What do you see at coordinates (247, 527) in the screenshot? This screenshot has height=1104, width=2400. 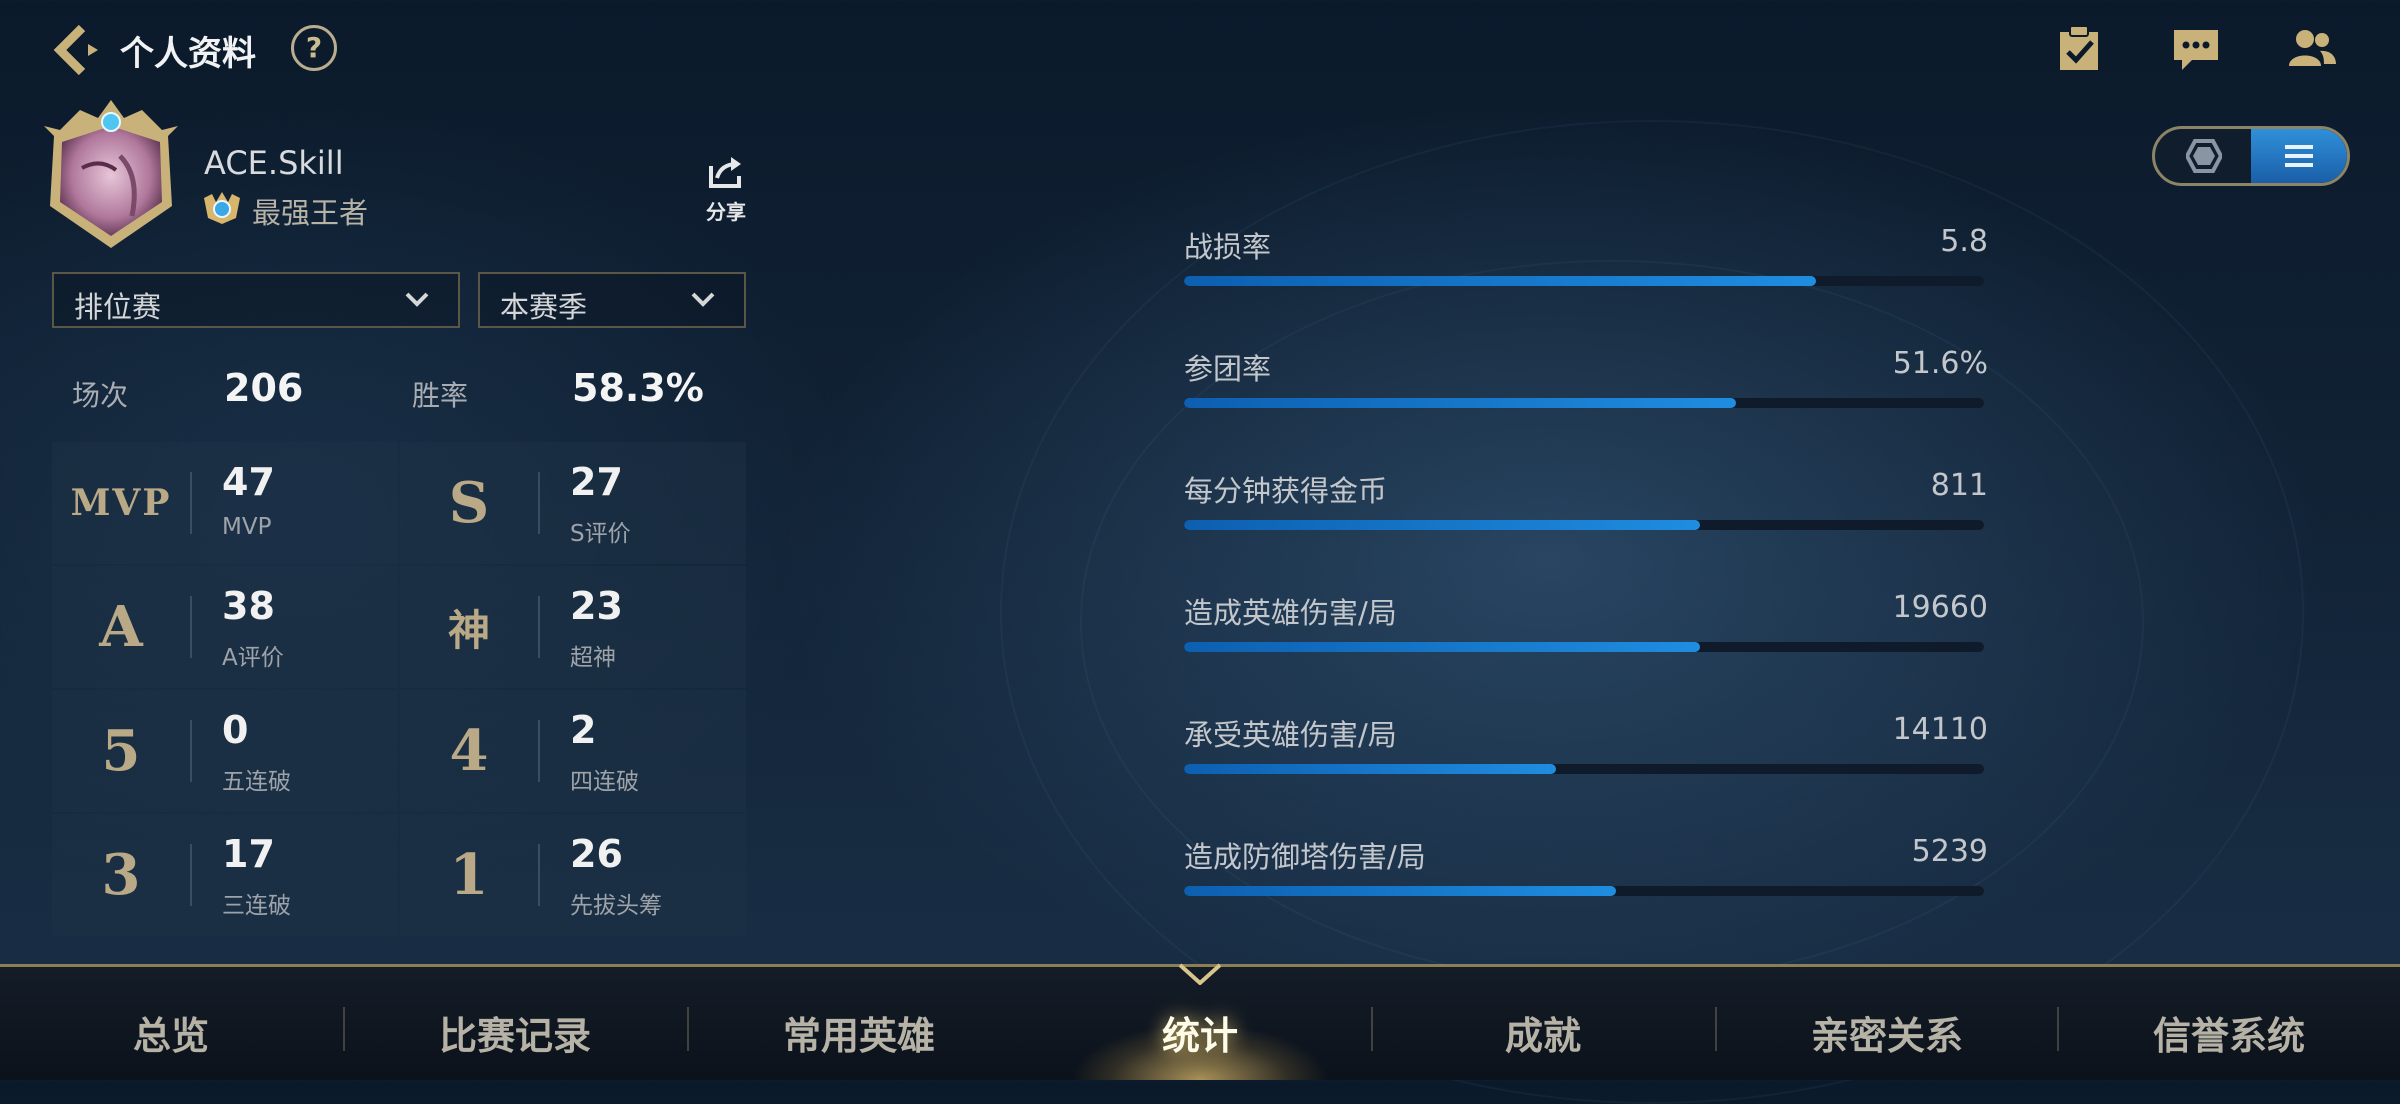 I see `stat-label: MVP` at bounding box center [247, 527].